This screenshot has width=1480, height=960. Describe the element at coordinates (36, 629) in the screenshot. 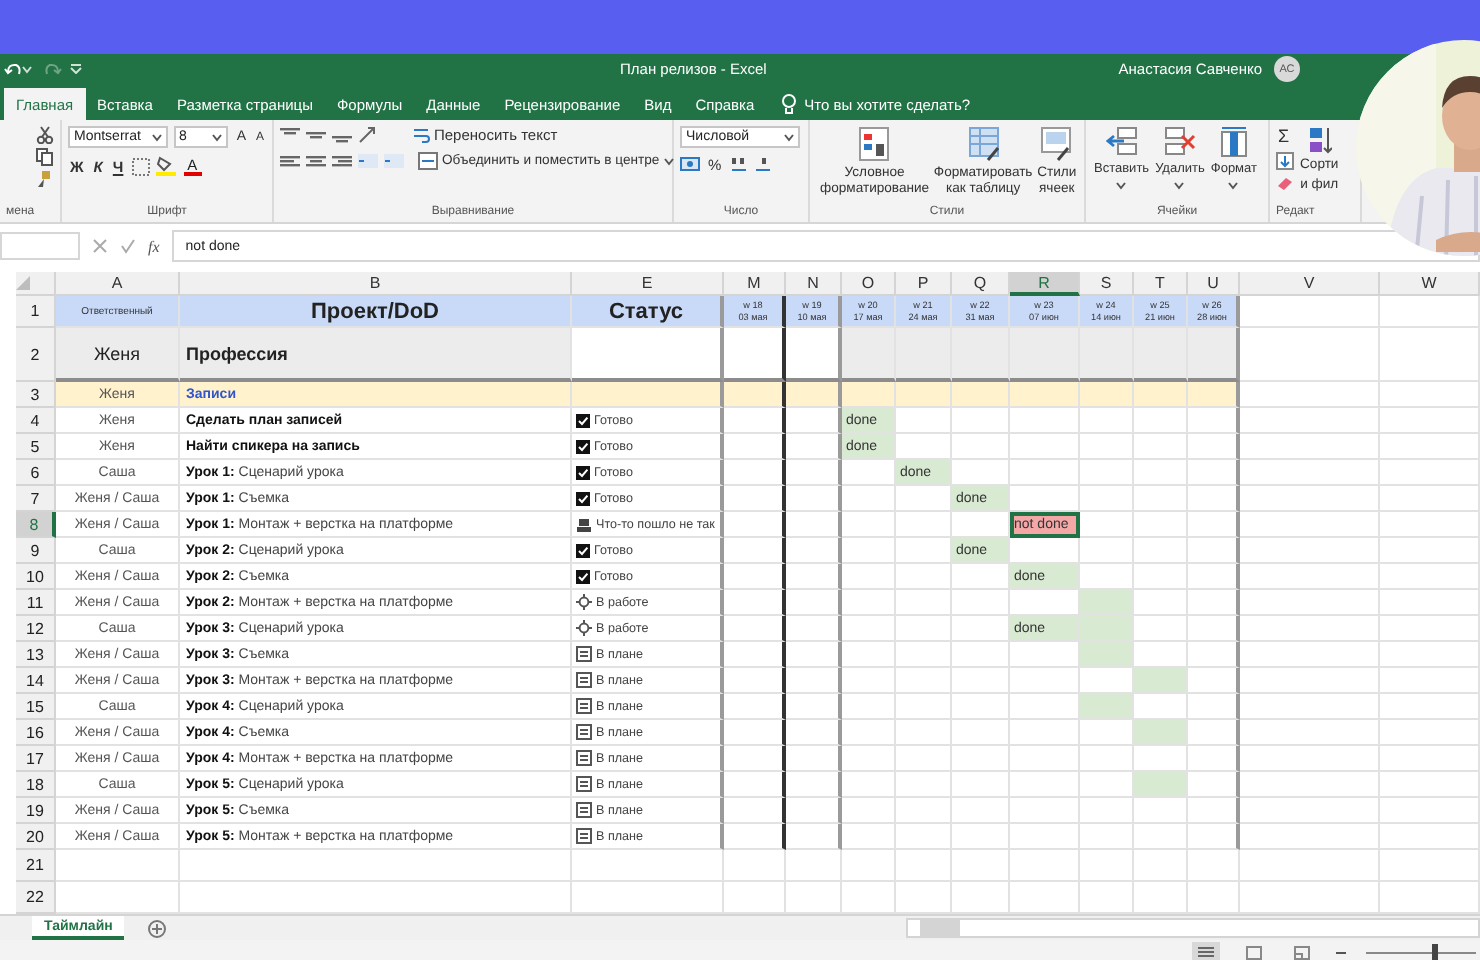

I see `row-header: 12` at that location.